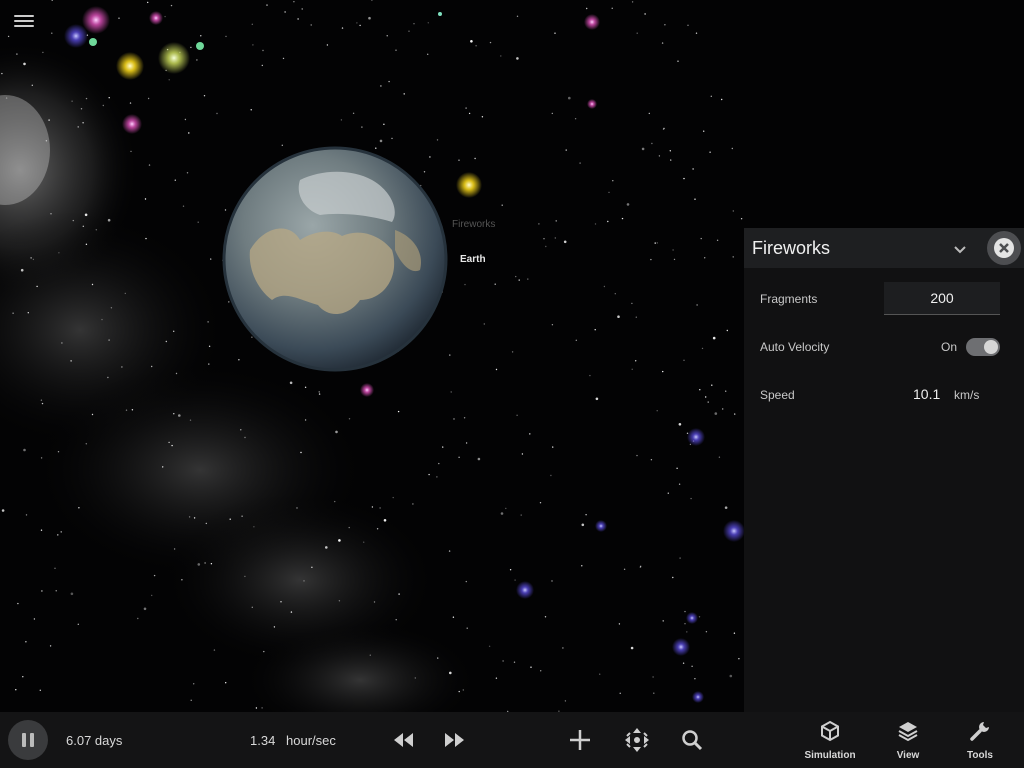 This screenshot has width=1024, height=768. Describe the element at coordinates (637, 742) in the screenshot. I see `center-view-button` at that location.